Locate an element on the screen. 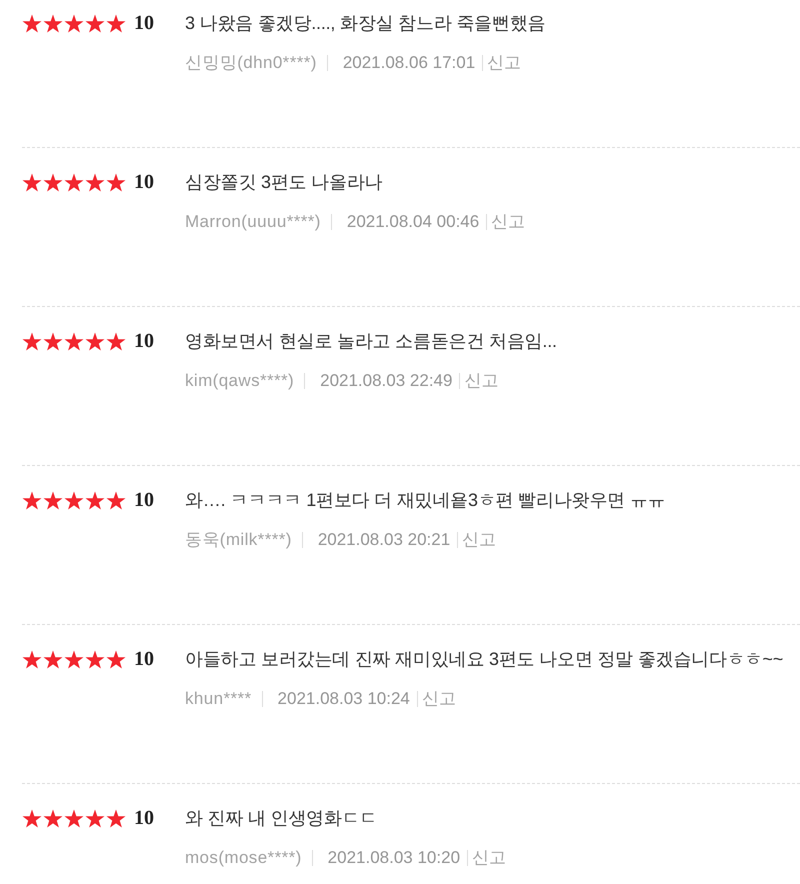 The width and height of the screenshot is (800, 884). review-date: 2021.08.03 10:24 is located at coordinates (336, 699).